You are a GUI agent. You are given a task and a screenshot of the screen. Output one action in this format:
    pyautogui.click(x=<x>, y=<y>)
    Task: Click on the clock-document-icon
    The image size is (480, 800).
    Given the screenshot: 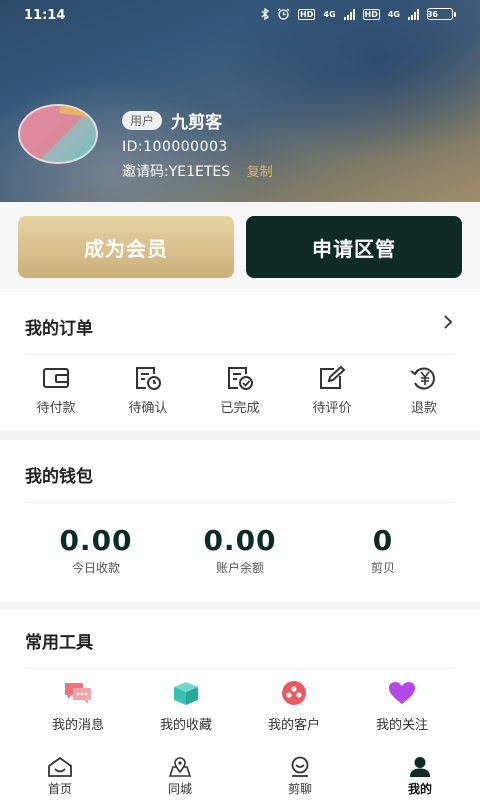 What is the action you would take?
    pyautogui.click(x=148, y=378)
    